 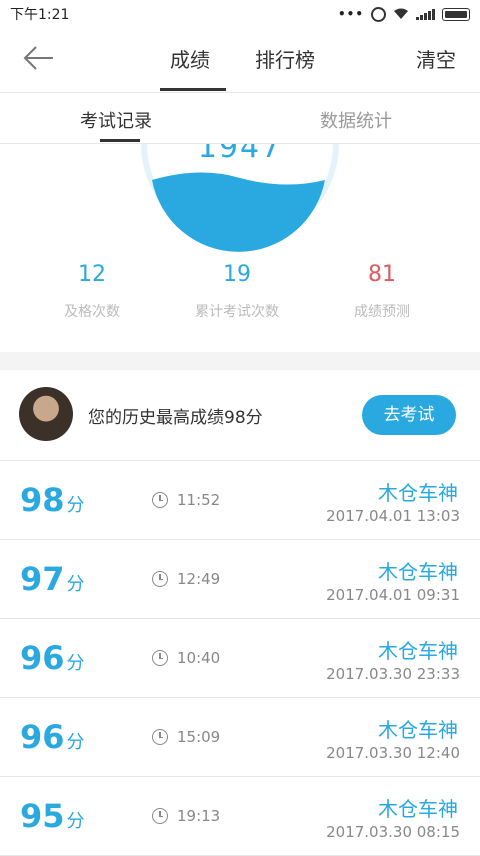 I want to click on record-duration: 12:49, so click(x=199, y=579).